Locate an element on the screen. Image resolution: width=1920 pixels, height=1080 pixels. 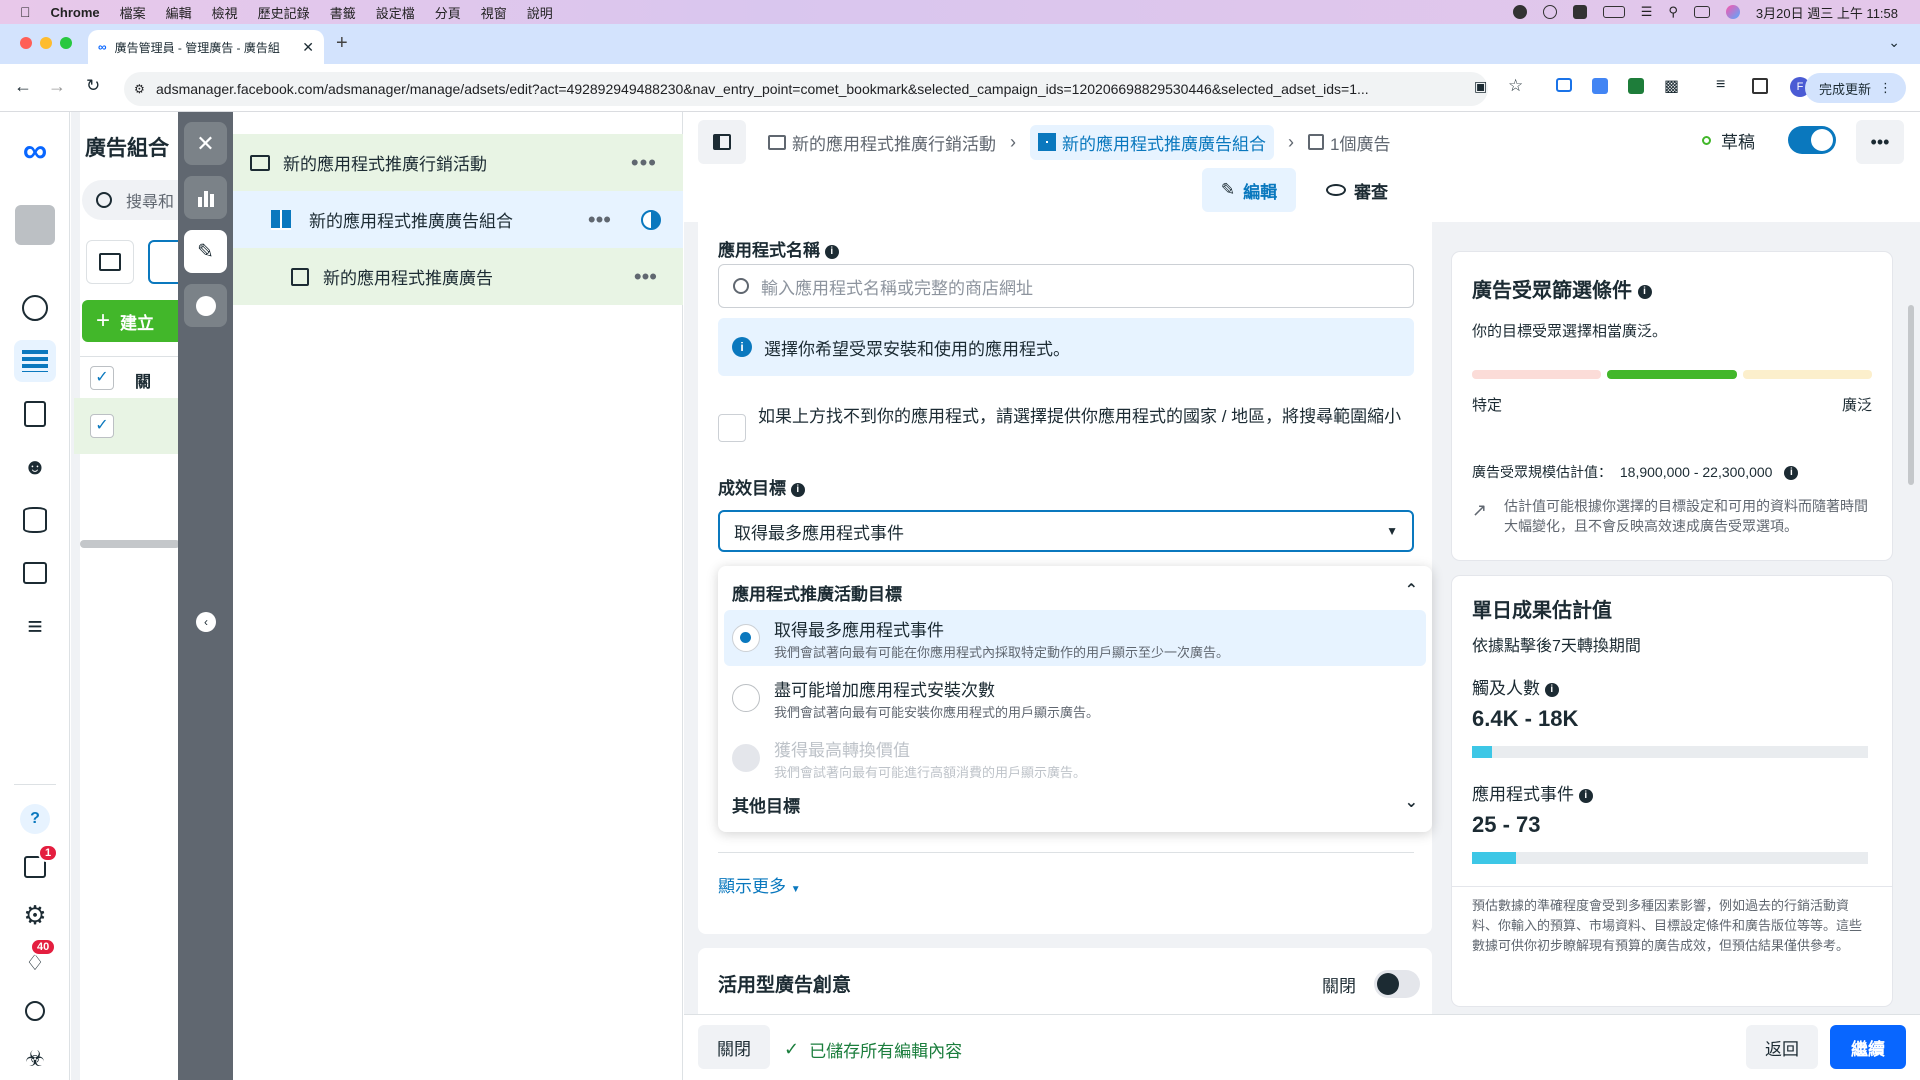
menu-history: 歷史記錄 is located at coordinates (284, 12).